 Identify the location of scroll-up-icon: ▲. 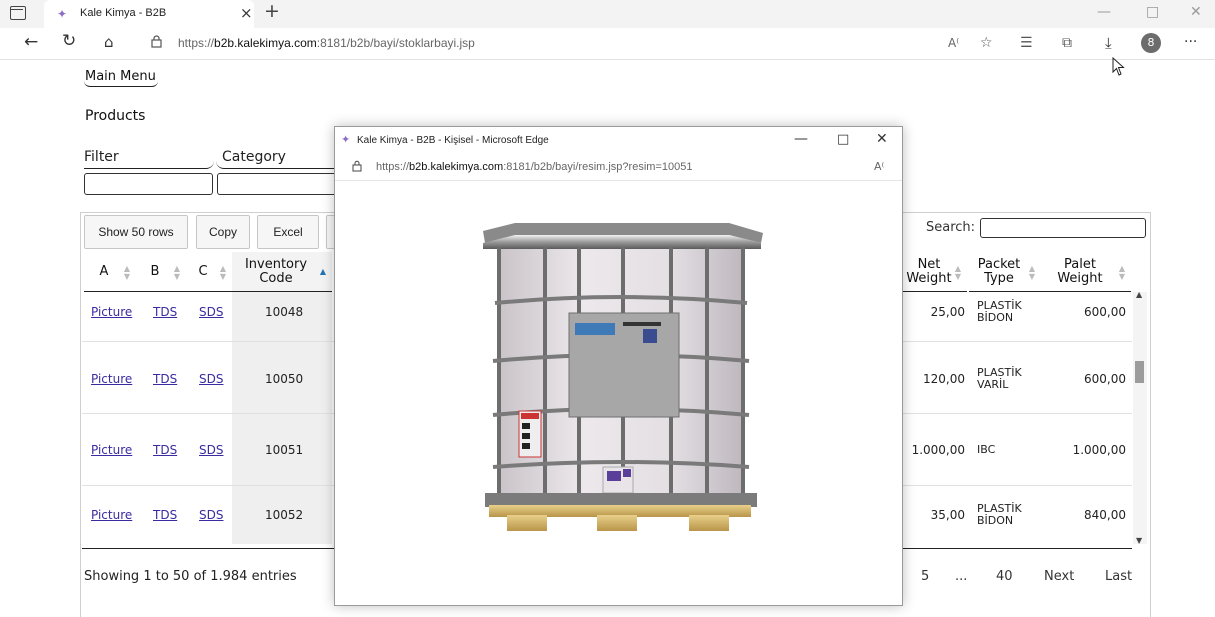
(1139, 294).